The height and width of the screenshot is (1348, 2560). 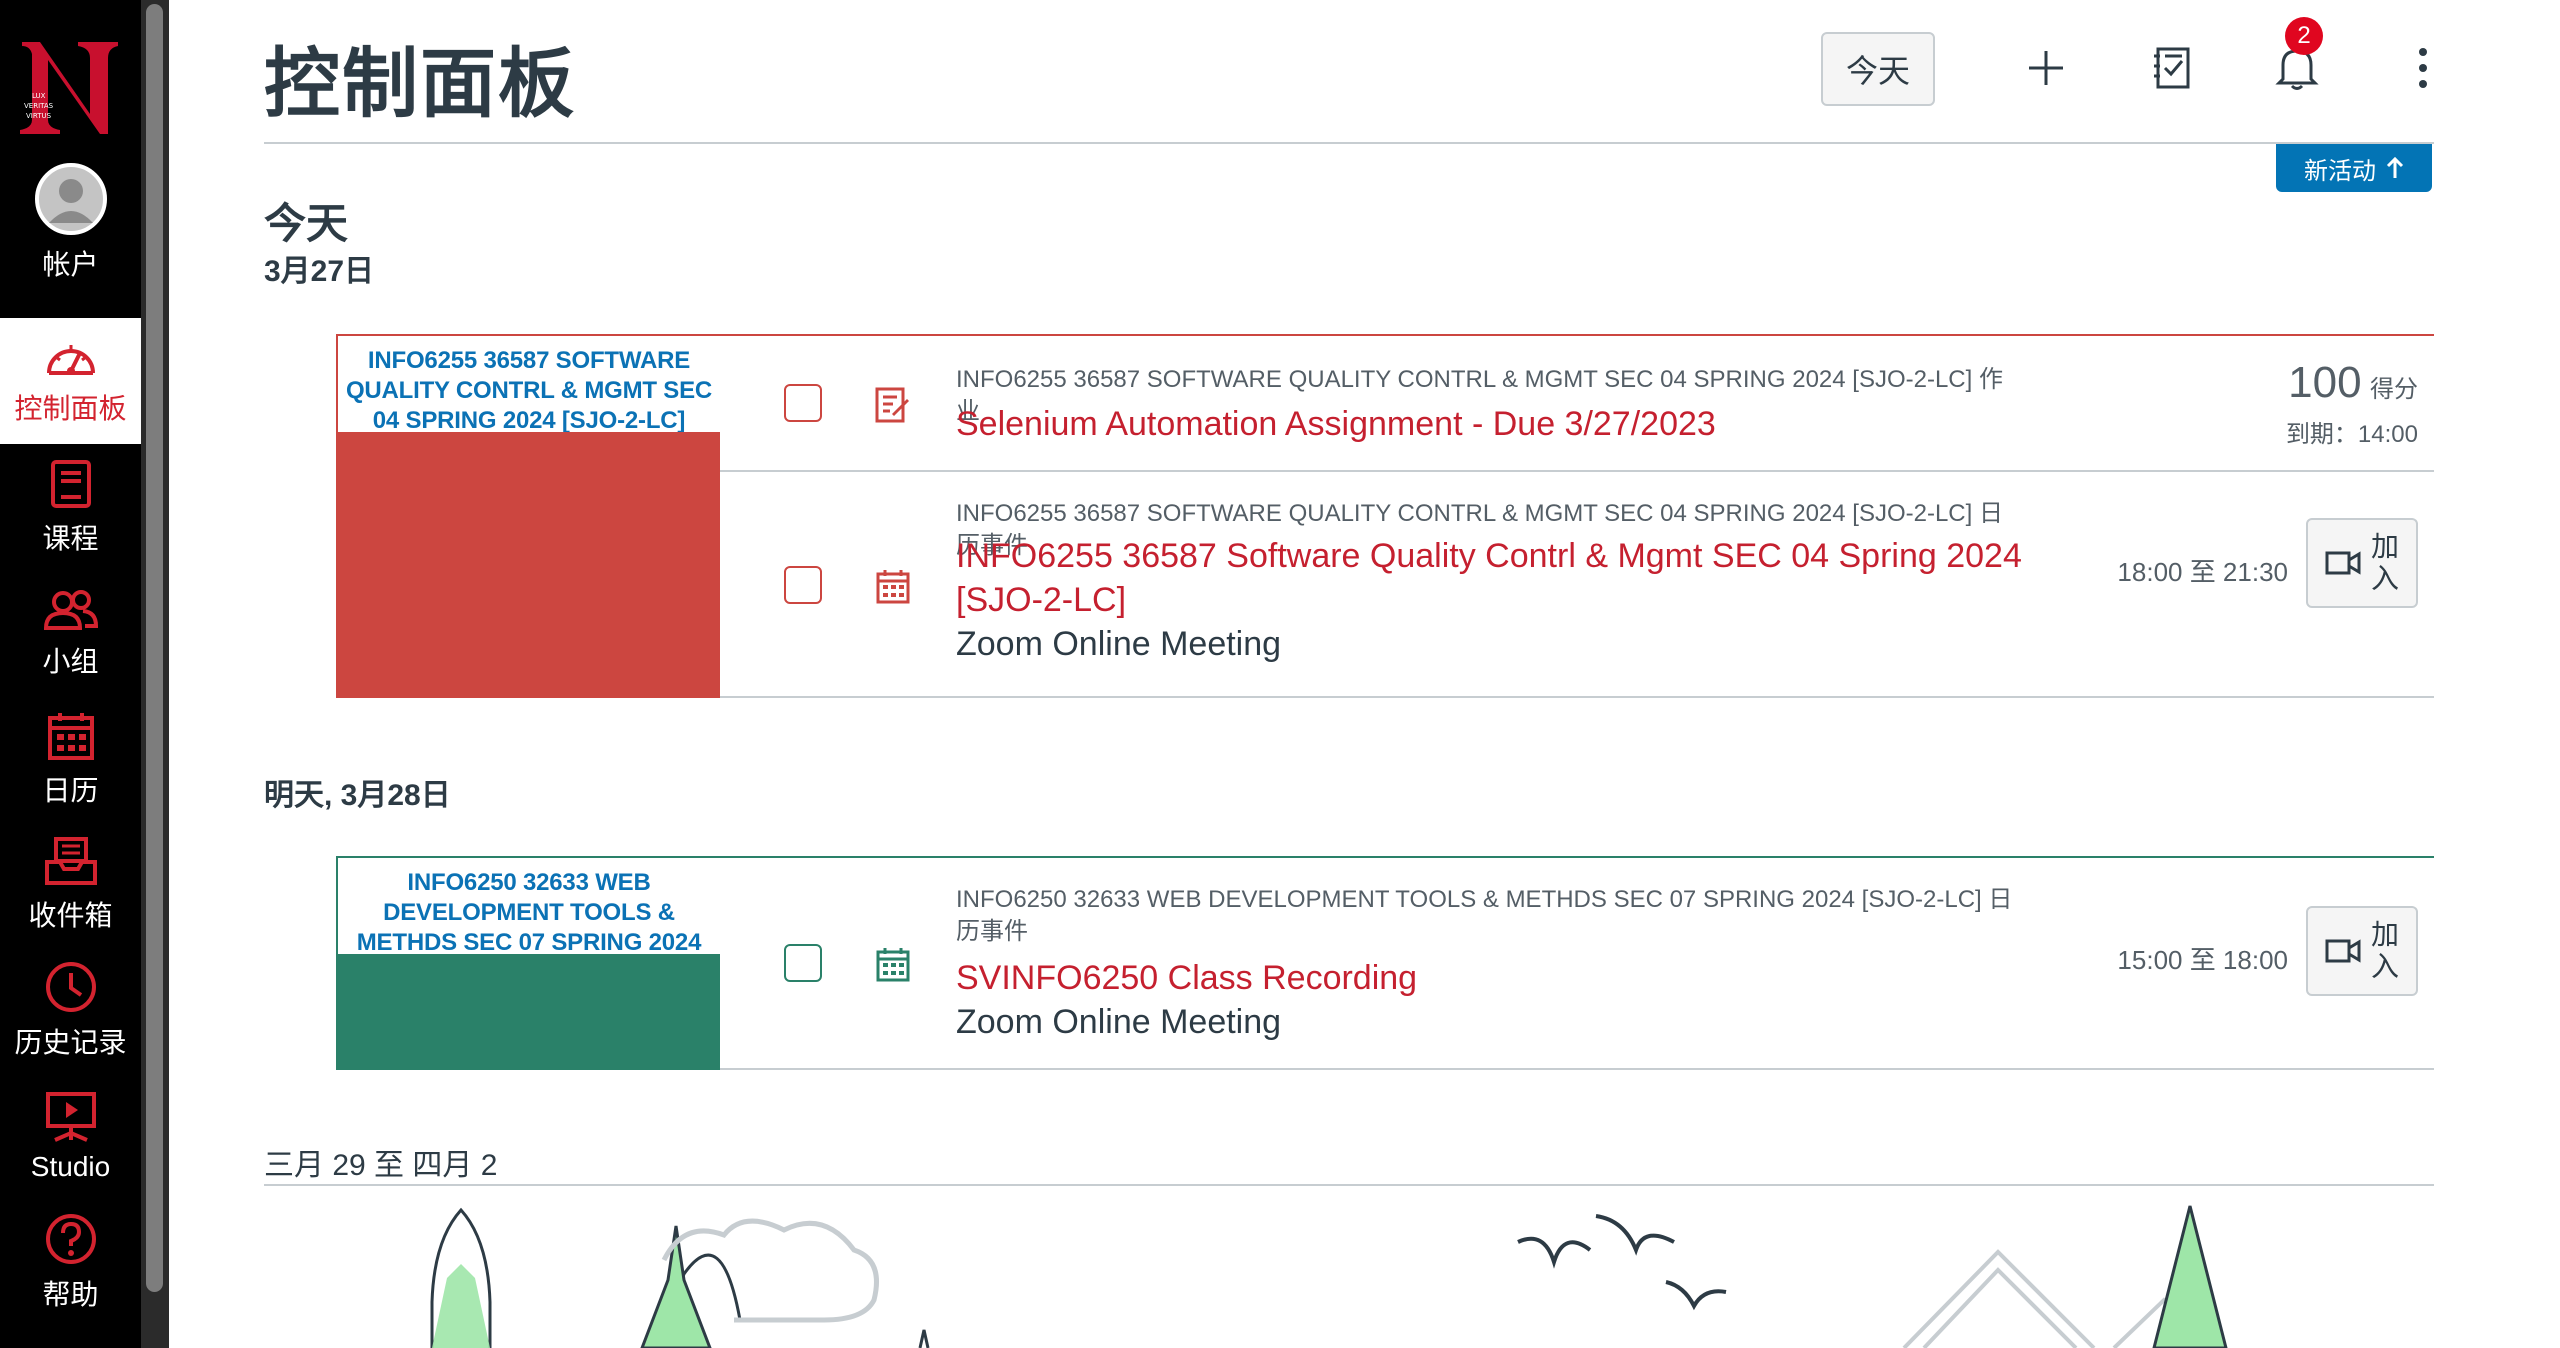 I want to click on svg-text: VERITAS, so click(x=39, y=106).